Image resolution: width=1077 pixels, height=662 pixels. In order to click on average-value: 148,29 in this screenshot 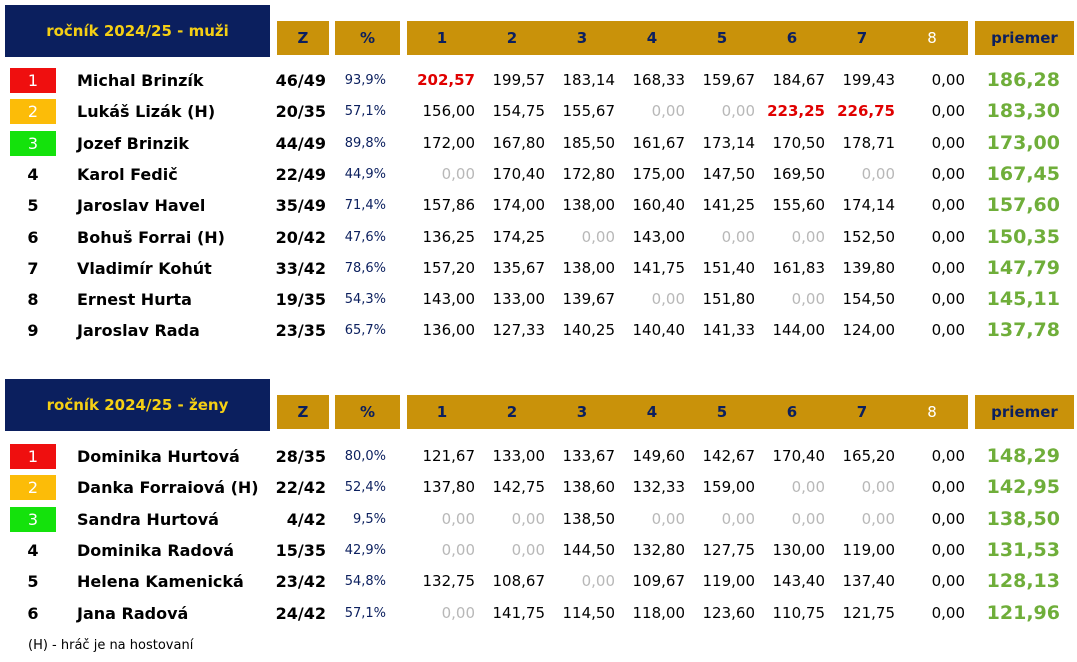, I will do `click(1023, 456)`.